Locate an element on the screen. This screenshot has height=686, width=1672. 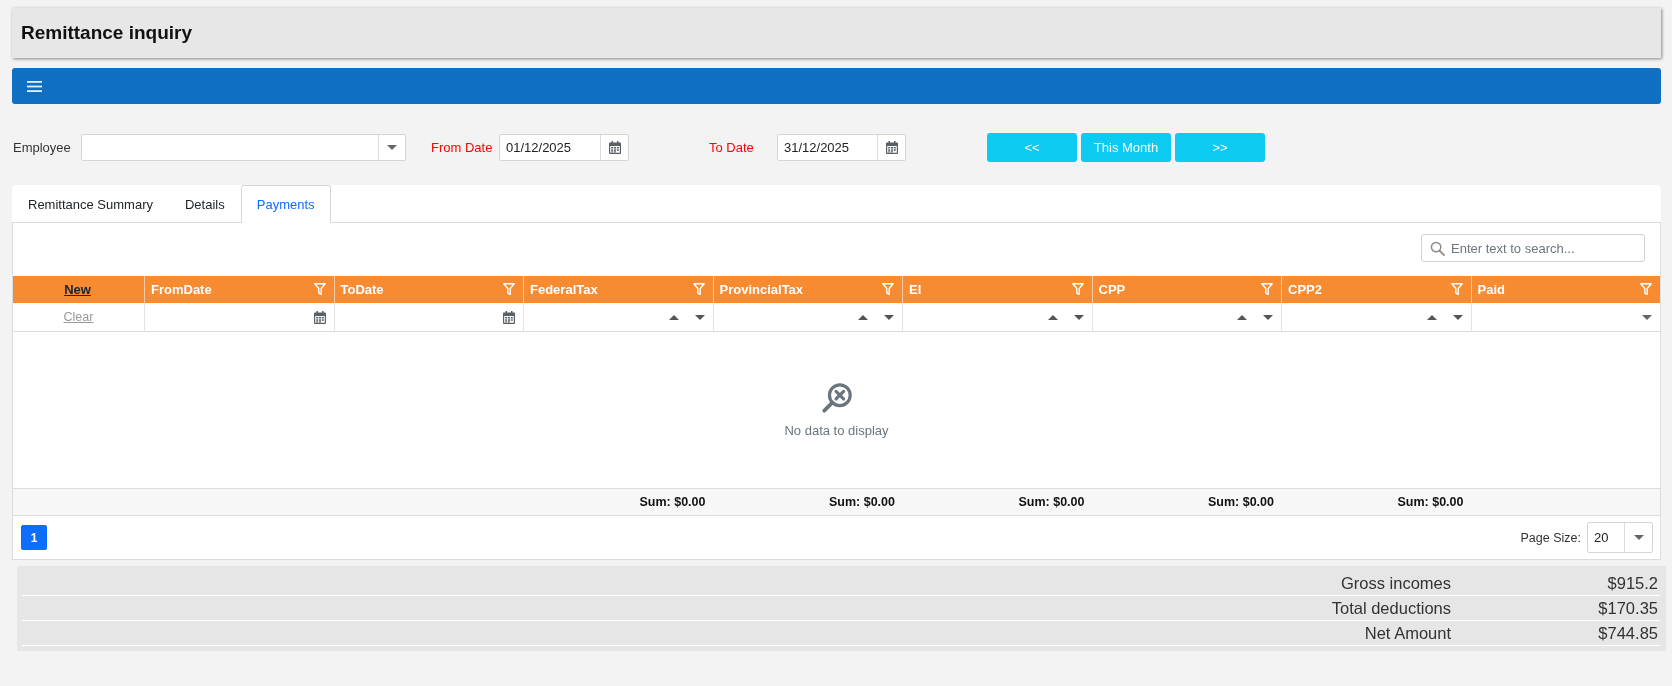
summary-label: Net Amount is located at coordinates (1407, 633).